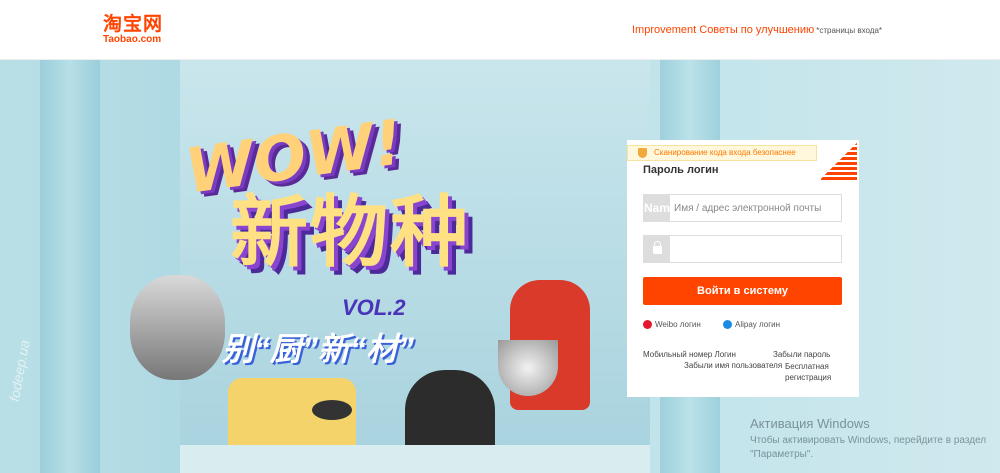 This screenshot has height=473, width=1000. I want to click on forgot-password-link: Забыли пароль, so click(801, 354).